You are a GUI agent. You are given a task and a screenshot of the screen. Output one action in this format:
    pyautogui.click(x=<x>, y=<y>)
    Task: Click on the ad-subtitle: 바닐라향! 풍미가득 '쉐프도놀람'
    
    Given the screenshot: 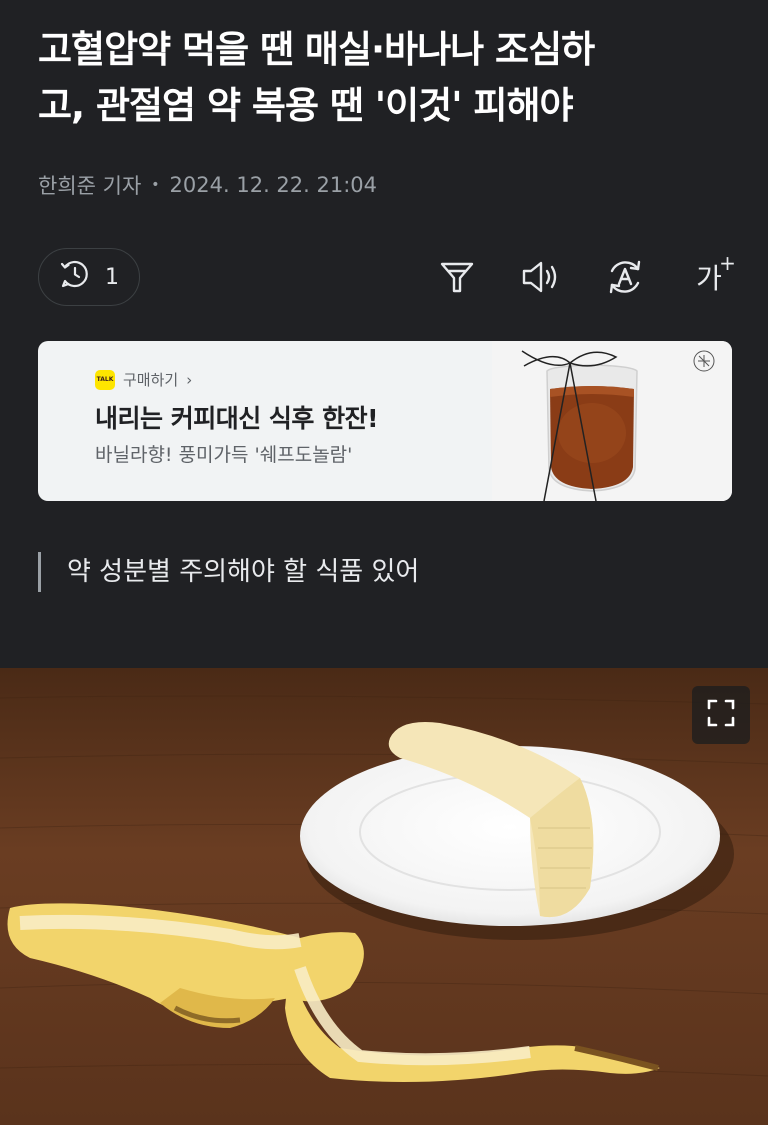 What is the action you would take?
    pyautogui.click(x=224, y=455)
    